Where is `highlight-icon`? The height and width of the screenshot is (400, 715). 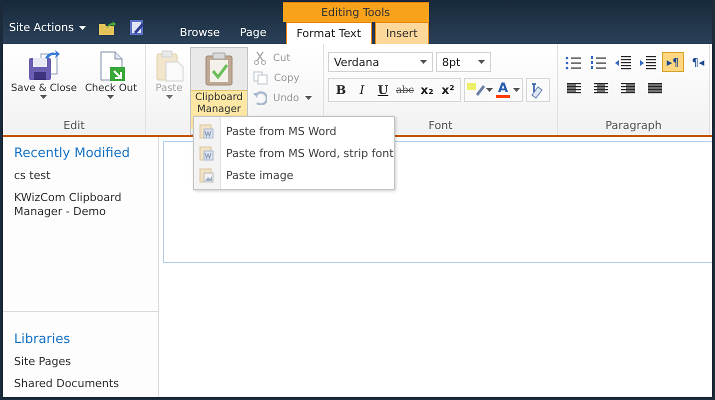
highlight-icon is located at coordinates (475, 90).